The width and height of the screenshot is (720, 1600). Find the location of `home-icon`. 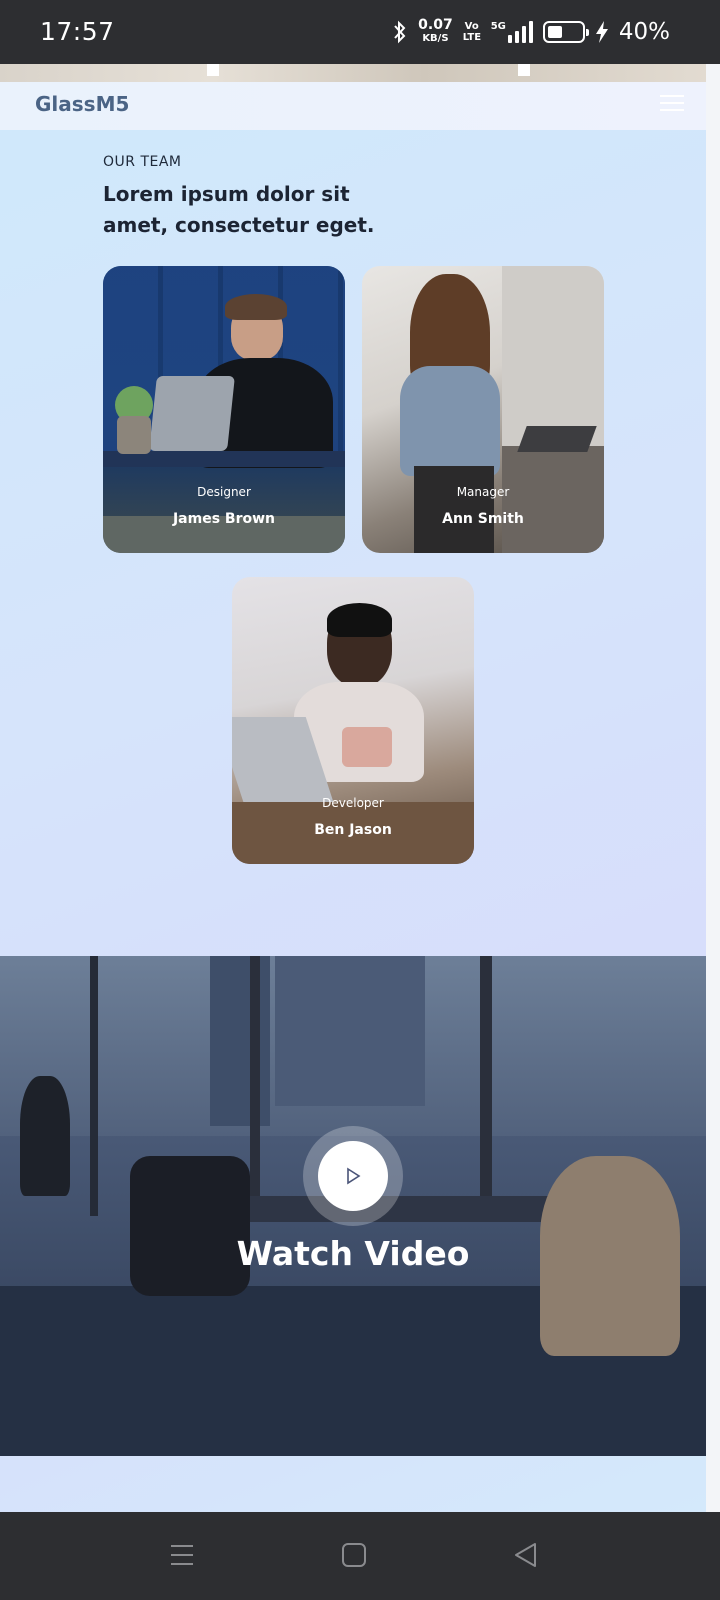

home-icon is located at coordinates (354, 1555).